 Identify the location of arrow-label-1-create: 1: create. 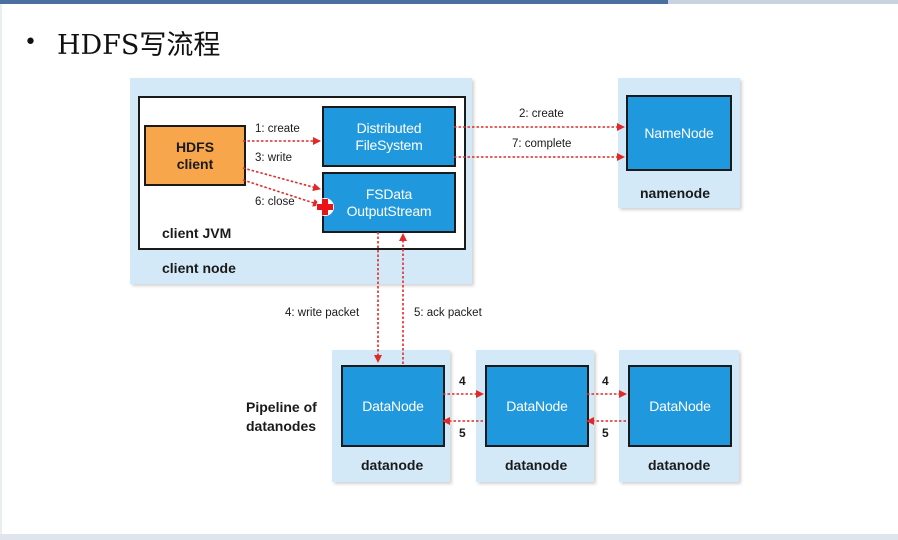
(277, 129).